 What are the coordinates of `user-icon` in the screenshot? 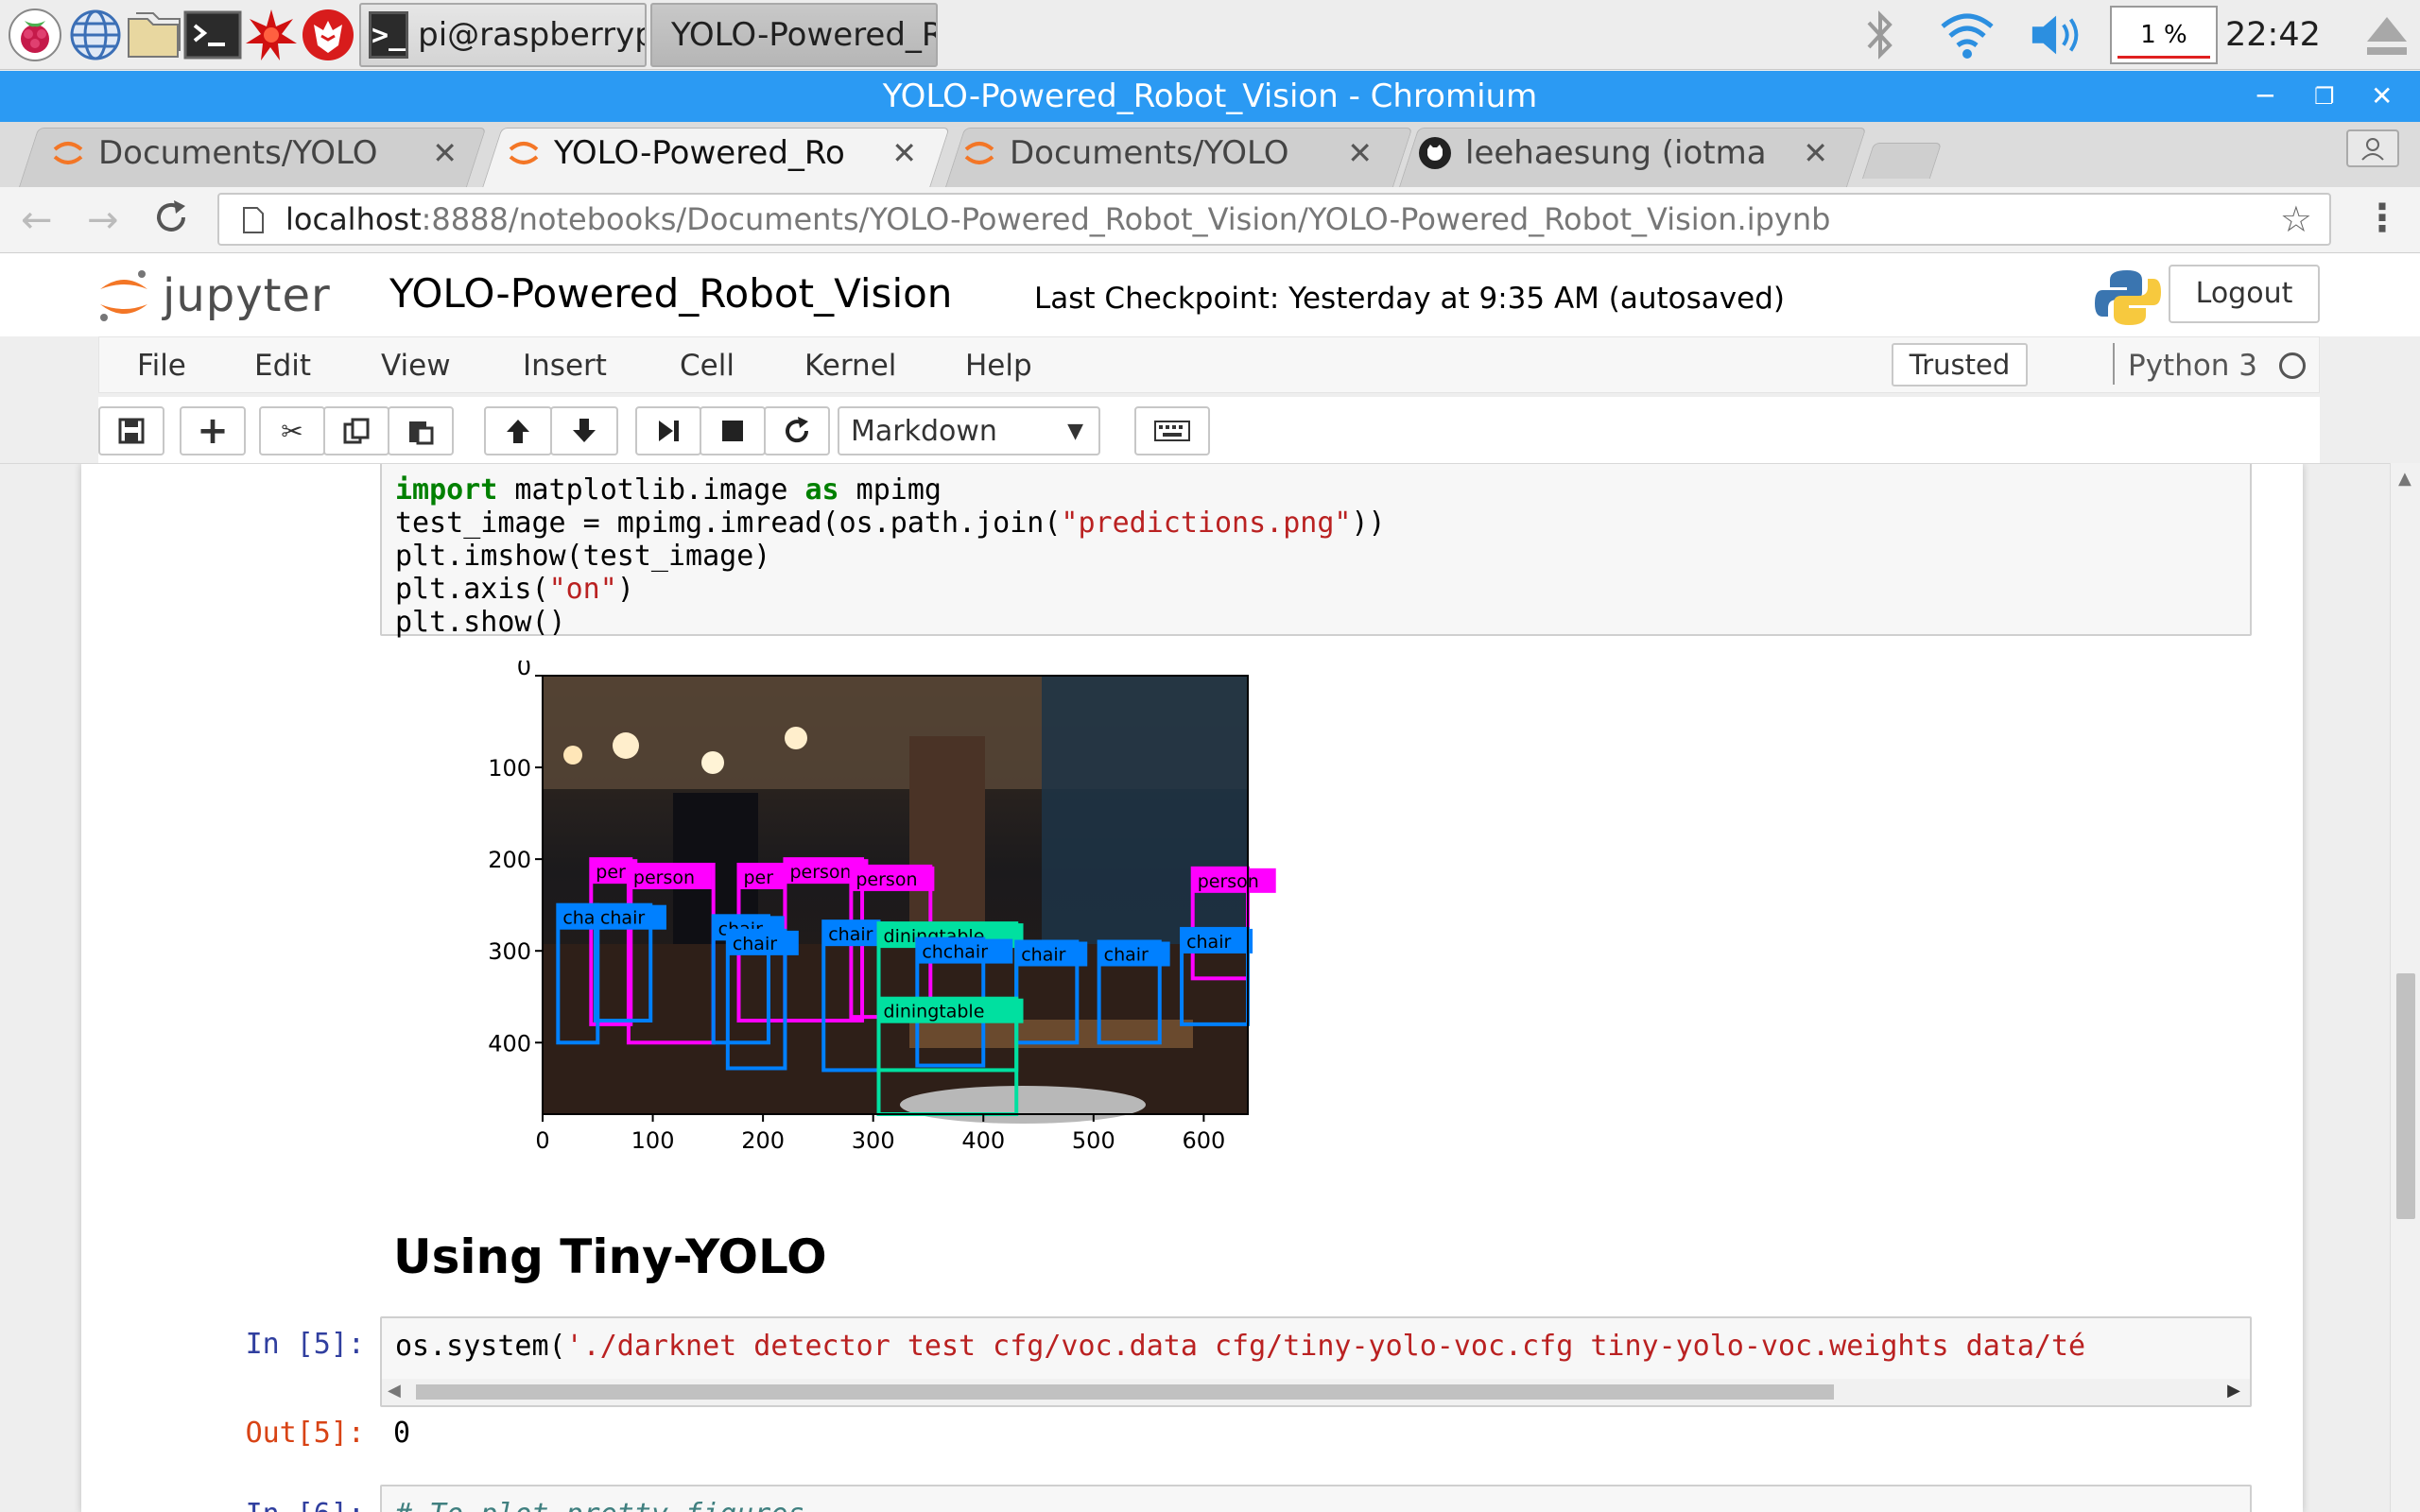 It's located at (2373, 149).